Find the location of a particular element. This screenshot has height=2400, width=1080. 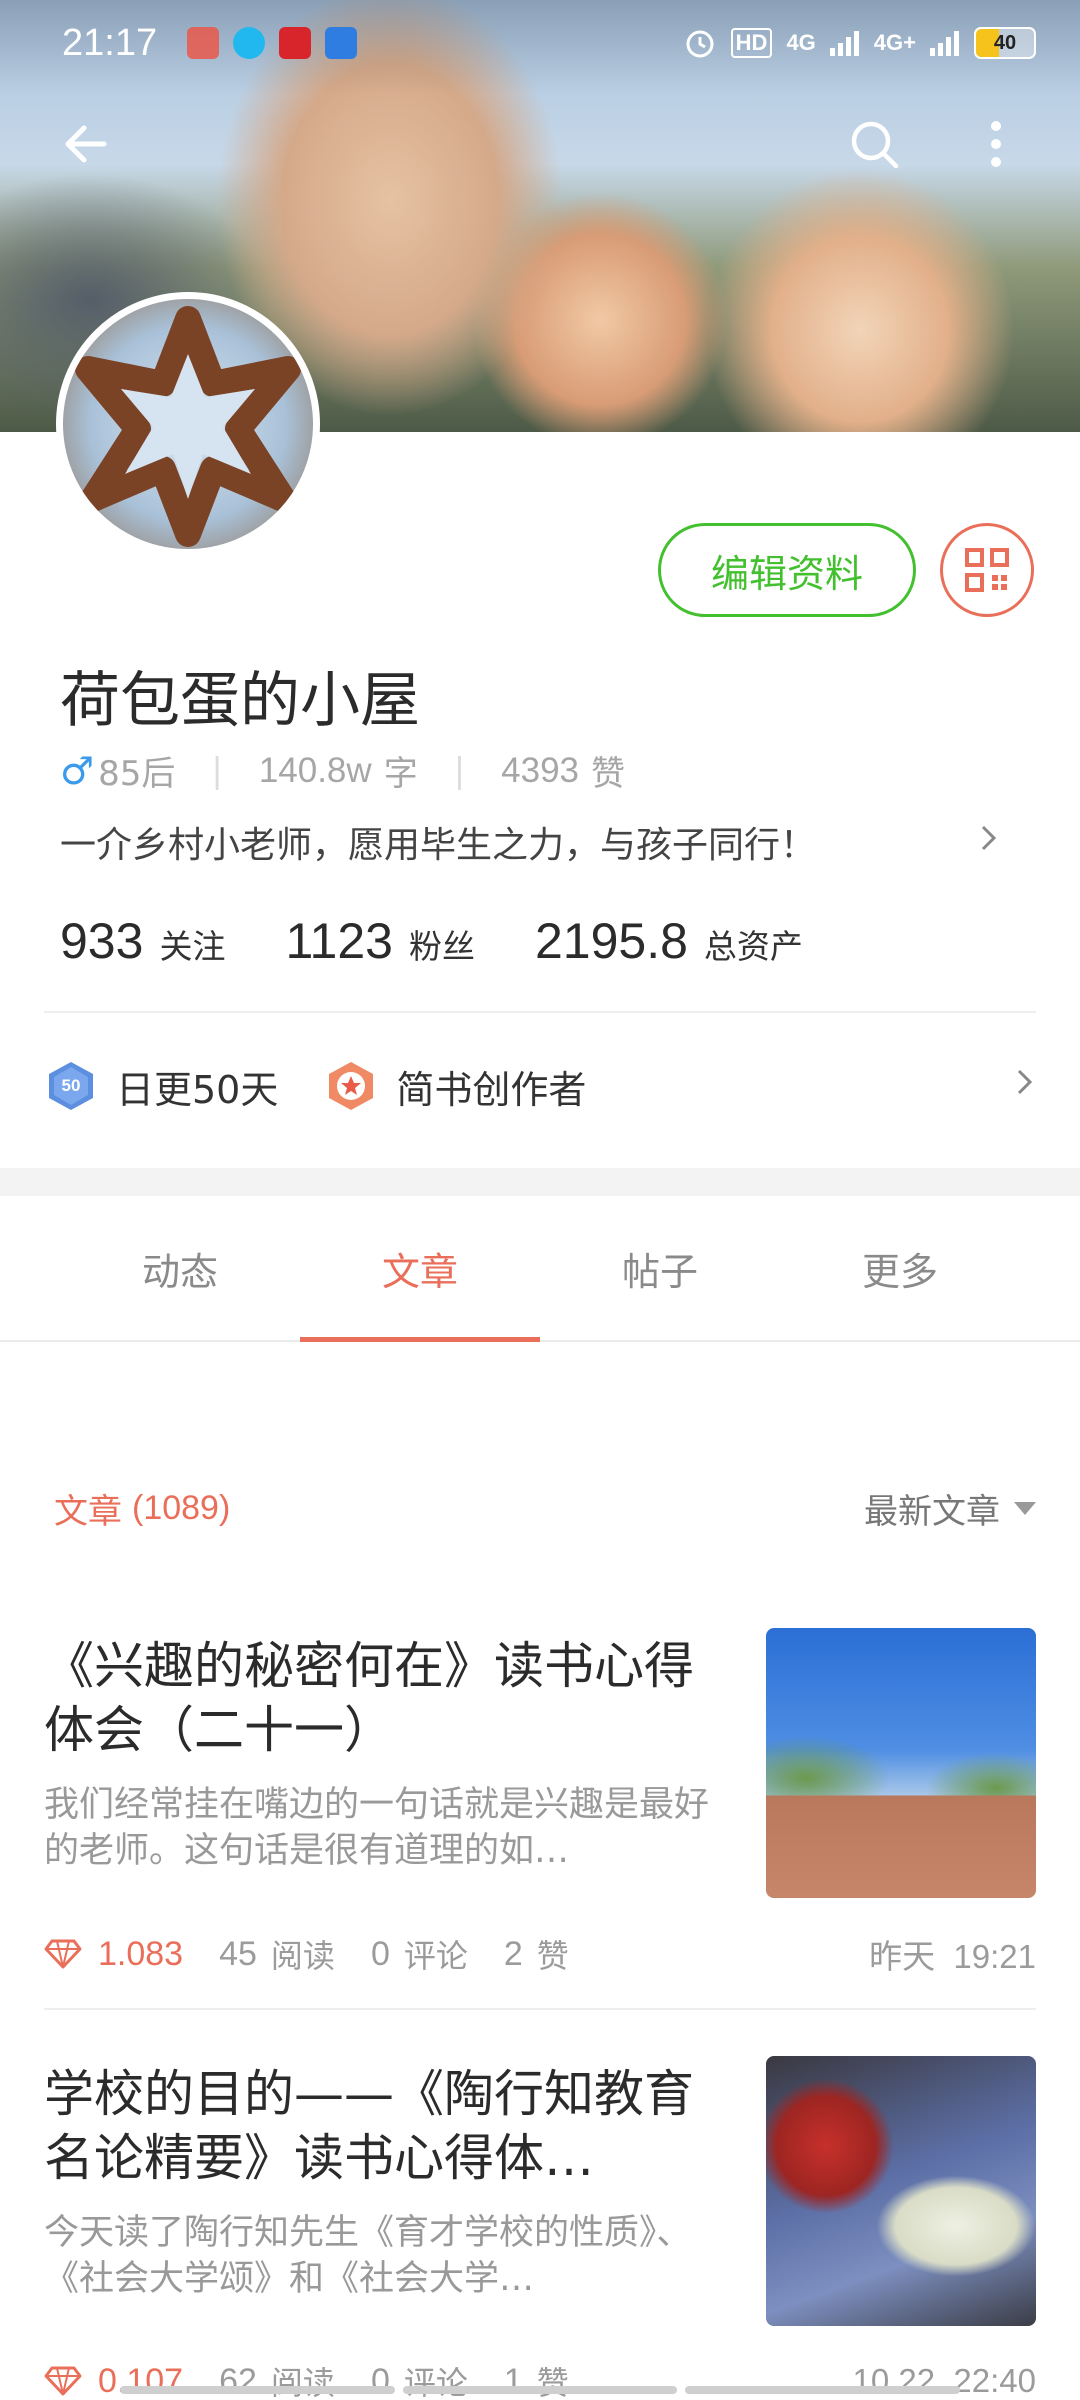

triangle-down-icon is located at coordinates (1025, 1508).